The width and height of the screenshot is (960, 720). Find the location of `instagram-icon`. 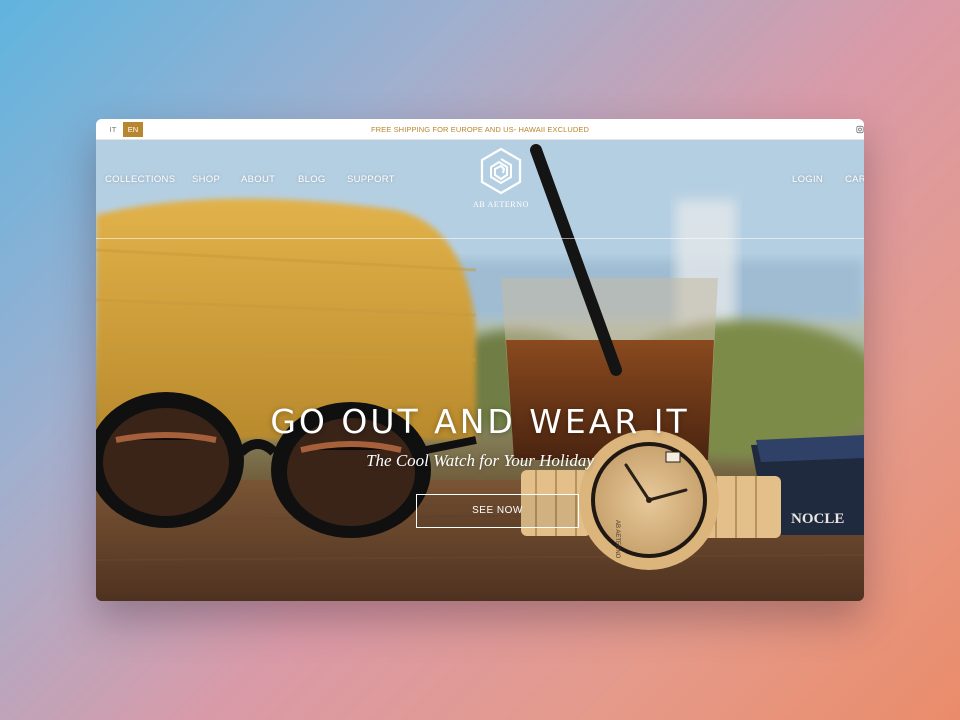

instagram-icon is located at coordinates (860, 129).